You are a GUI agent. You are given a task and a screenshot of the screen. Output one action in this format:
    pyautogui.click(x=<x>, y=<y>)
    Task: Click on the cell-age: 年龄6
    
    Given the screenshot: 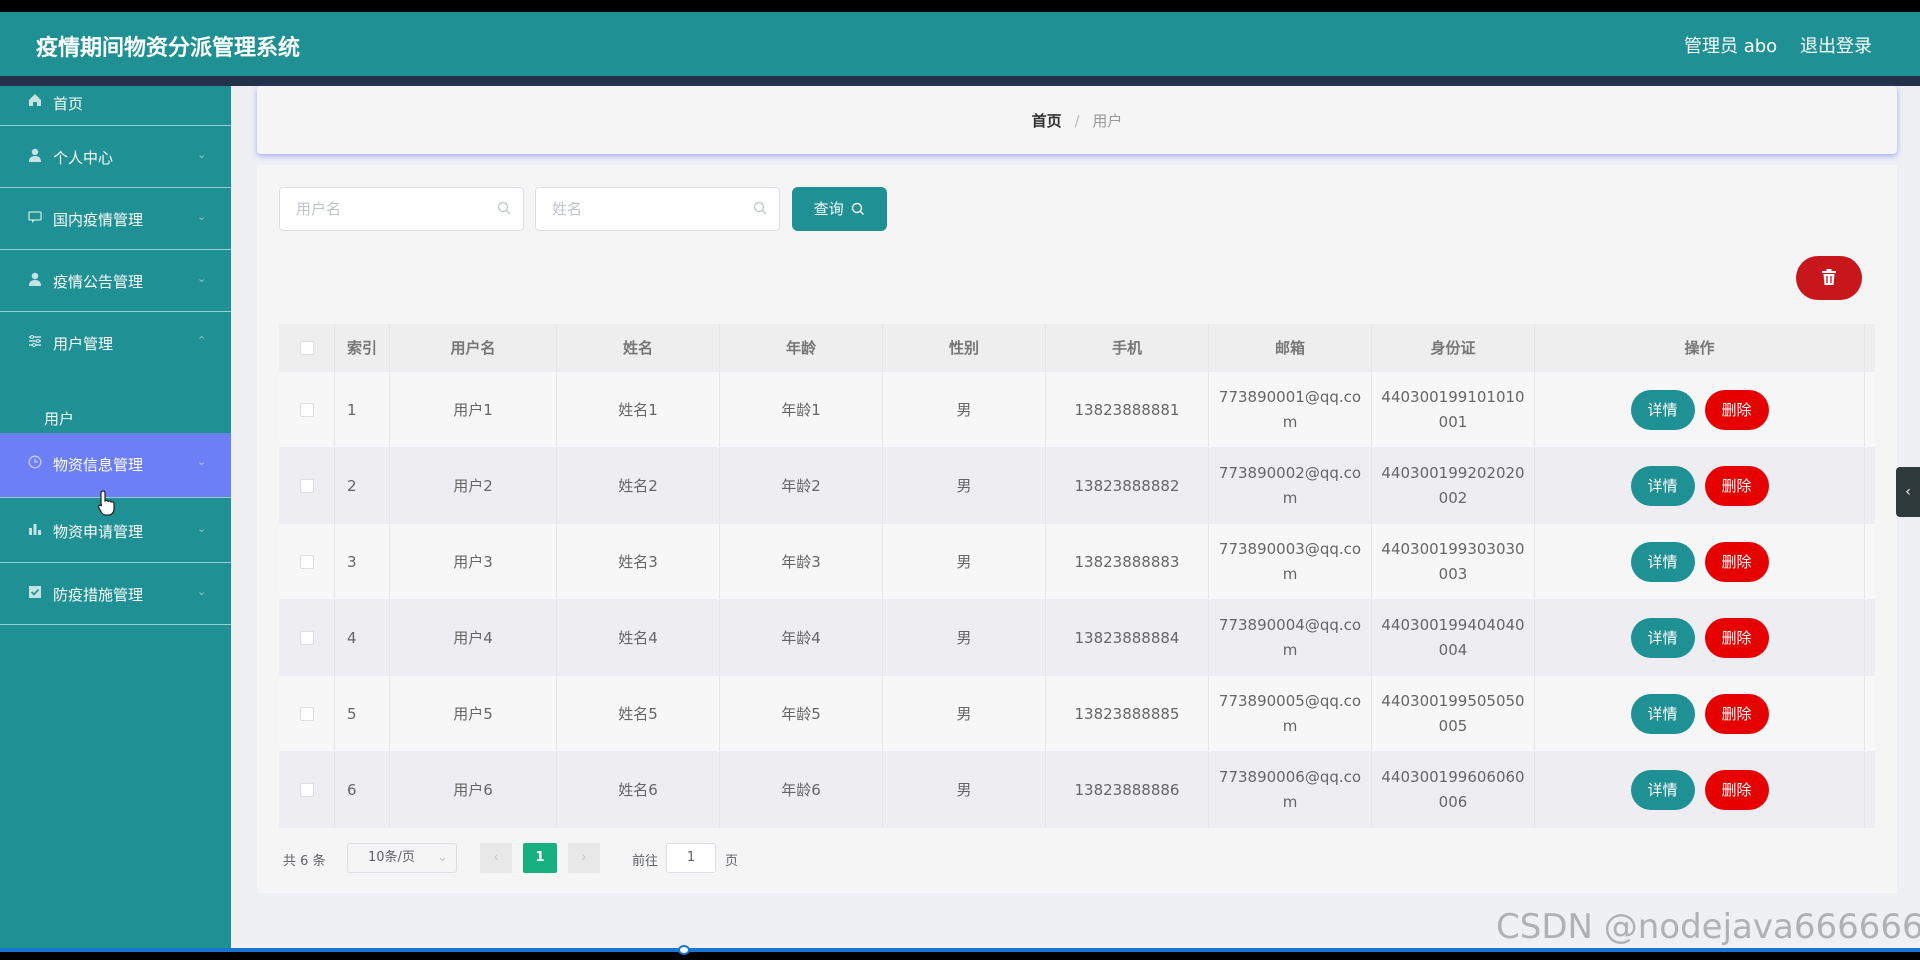 What is the action you would take?
    pyautogui.click(x=801, y=789)
    